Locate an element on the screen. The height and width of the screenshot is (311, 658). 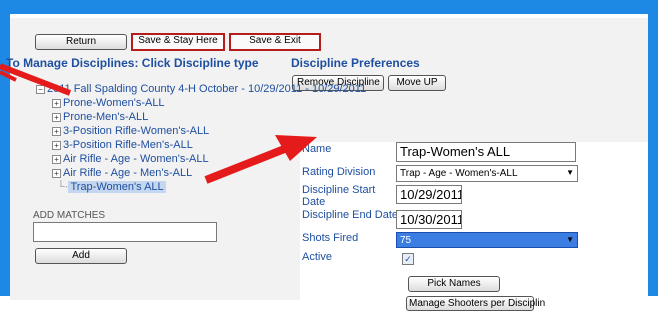
left-annotation-arrow is located at coordinates (36, 79).